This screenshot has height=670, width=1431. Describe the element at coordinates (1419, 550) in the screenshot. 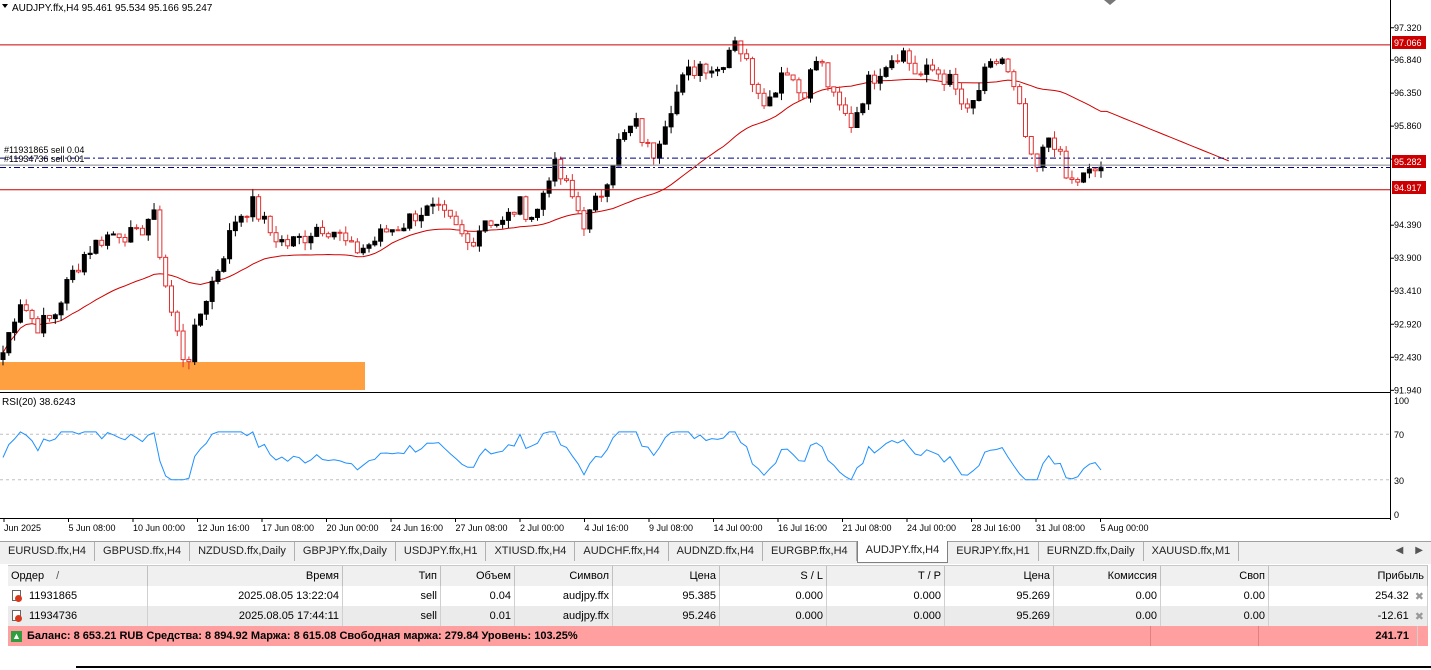

I see `tab-scroll-right-icon: ▶` at that location.